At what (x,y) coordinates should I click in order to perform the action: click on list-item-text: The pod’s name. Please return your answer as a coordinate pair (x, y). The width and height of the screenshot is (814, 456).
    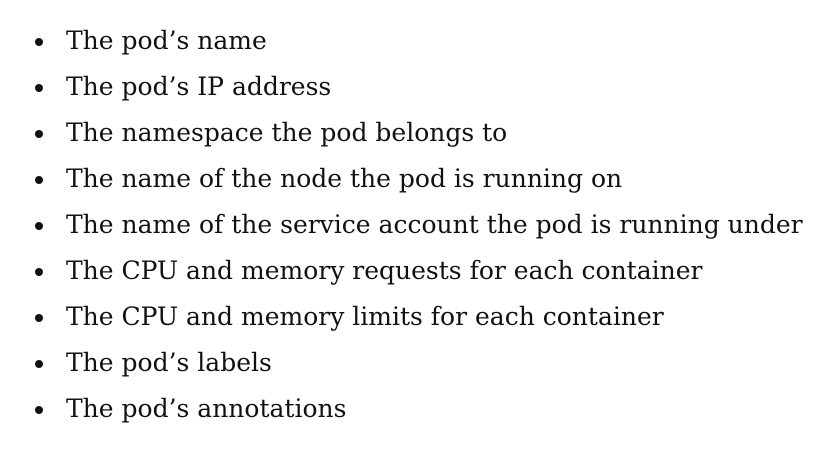
    Looking at the image, I should click on (166, 40).